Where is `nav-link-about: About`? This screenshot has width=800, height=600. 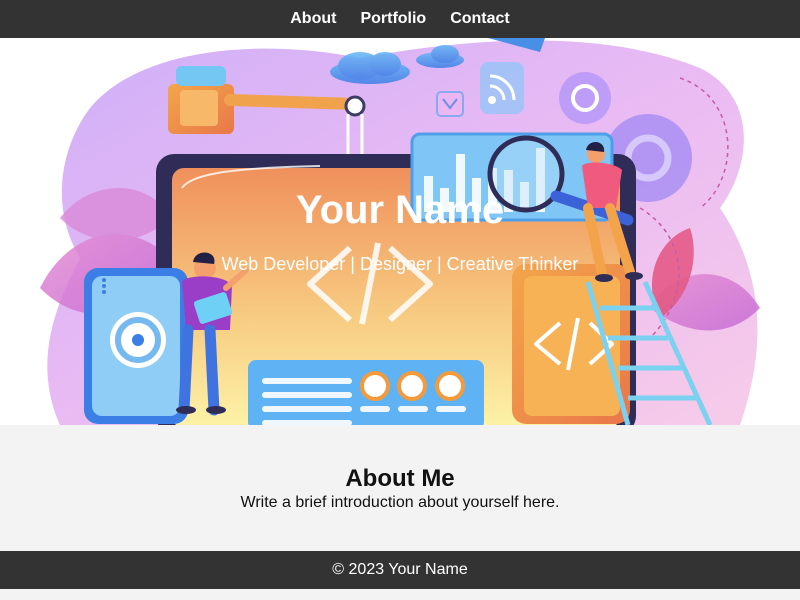
nav-link-about: About is located at coordinates (313, 19).